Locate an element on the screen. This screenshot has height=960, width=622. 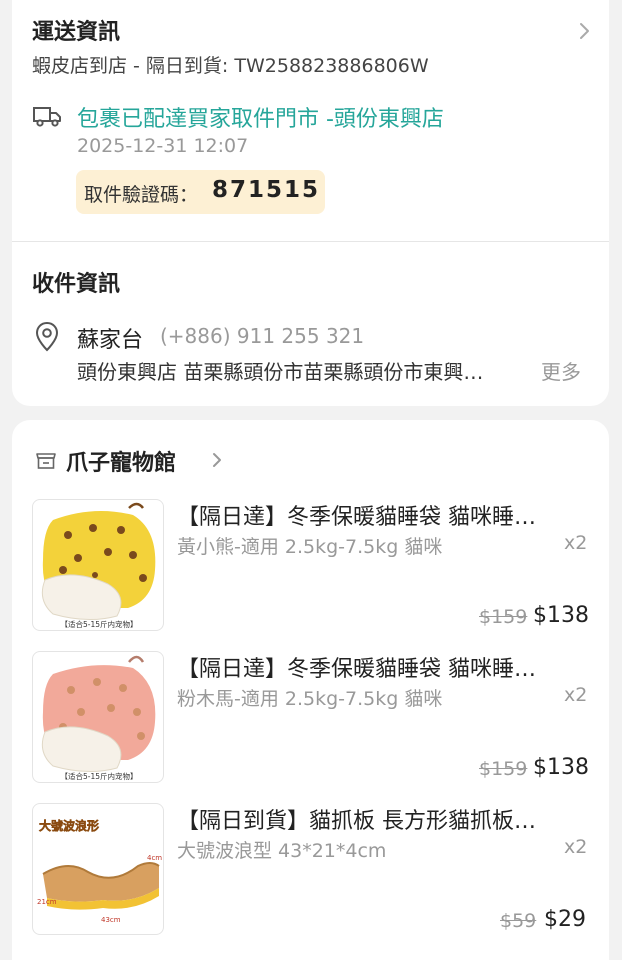
pickup-code-label: 取件驗證碼： is located at coordinates (141, 195).